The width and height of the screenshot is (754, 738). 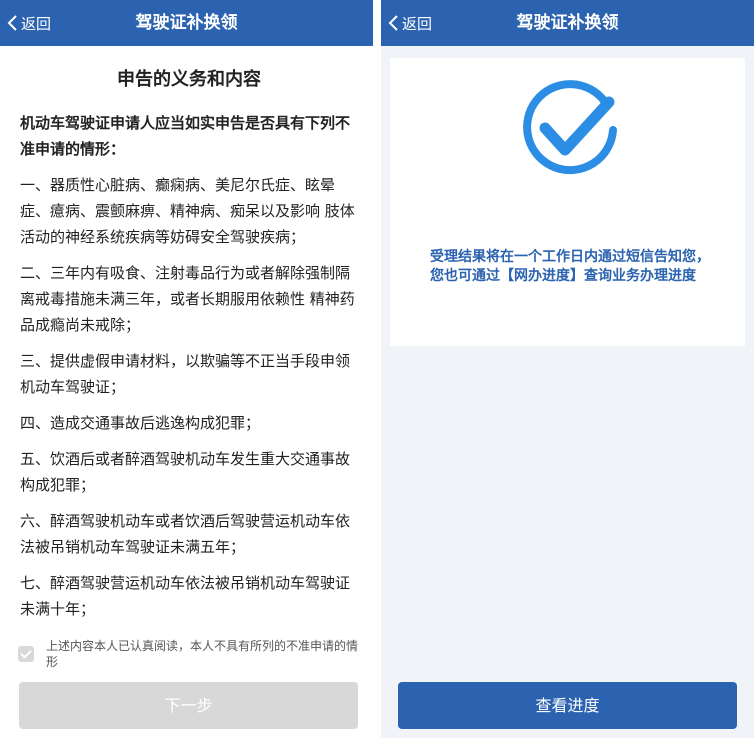 I want to click on agreement-text: 上述内容本人已认真阅读，本人不具有所列的不准申请的情形, so click(x=202, y=654).